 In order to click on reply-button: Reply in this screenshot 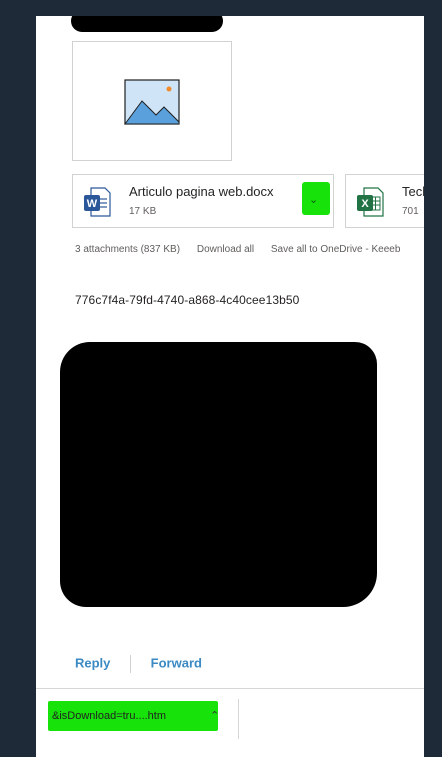, I will do `click(92, 662)`.